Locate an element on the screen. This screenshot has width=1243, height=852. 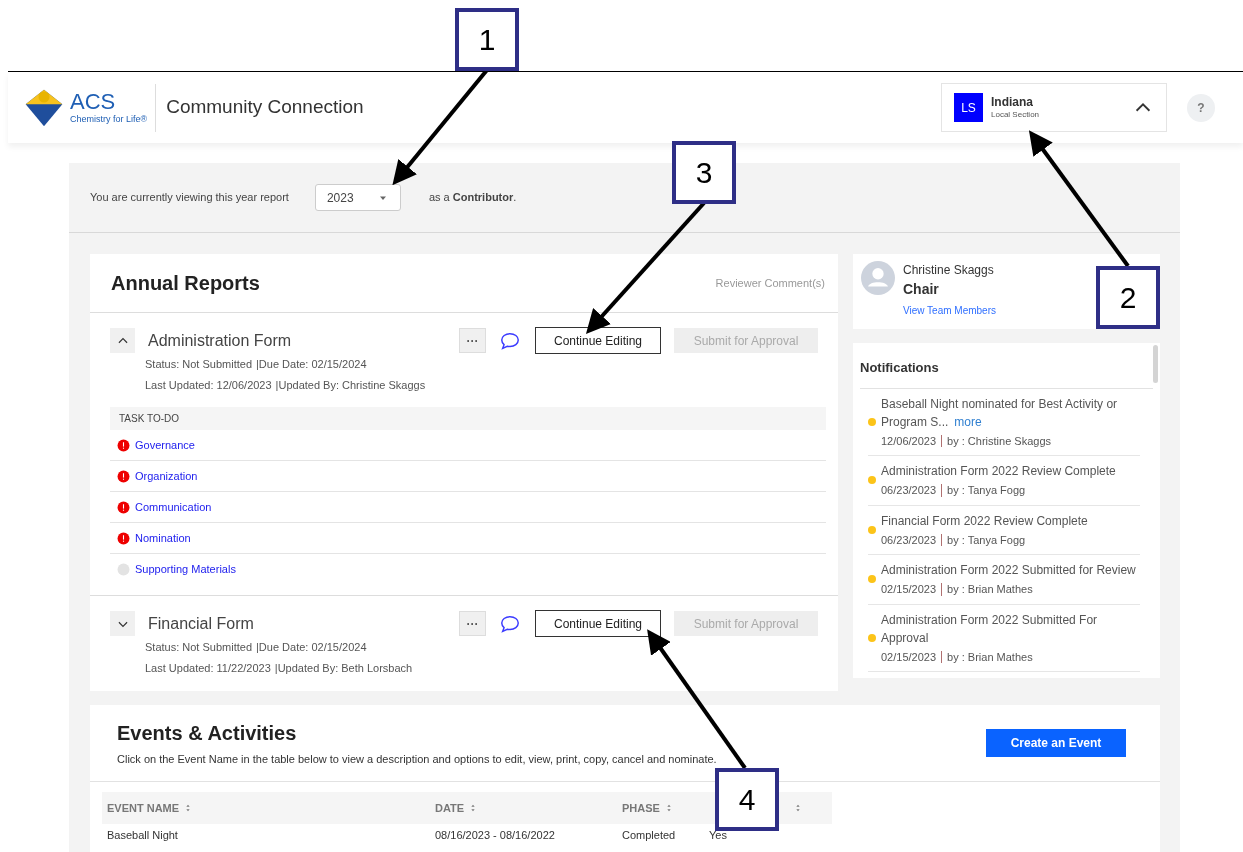
section-badge: LS is located at coordinates (968, 107).